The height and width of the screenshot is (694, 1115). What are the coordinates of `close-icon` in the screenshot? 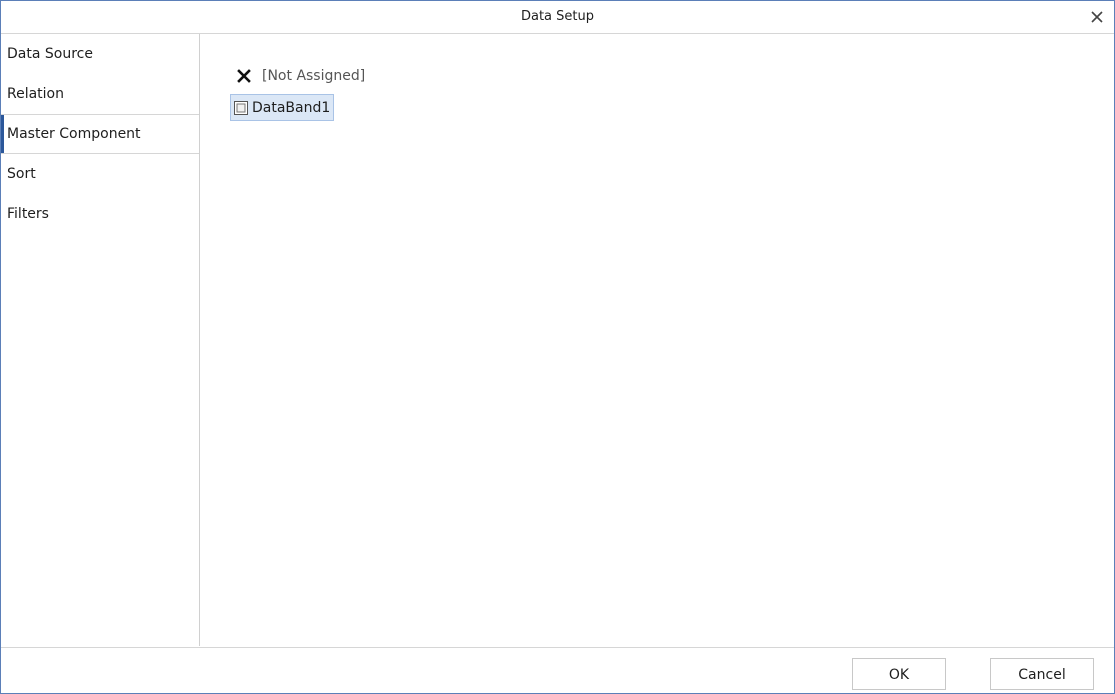 It's located at (1097, 17).